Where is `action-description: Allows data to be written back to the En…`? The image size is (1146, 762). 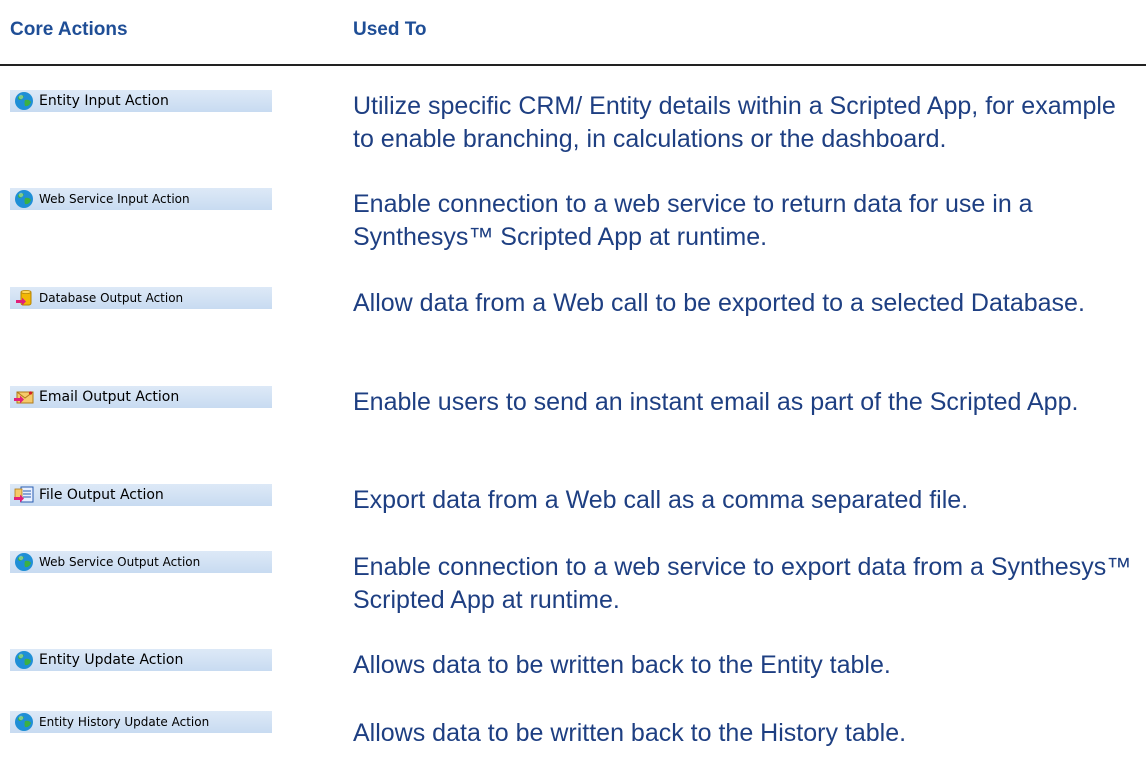 action-description: Allows data to be written back to the En… is located at coordinates (622, 665).